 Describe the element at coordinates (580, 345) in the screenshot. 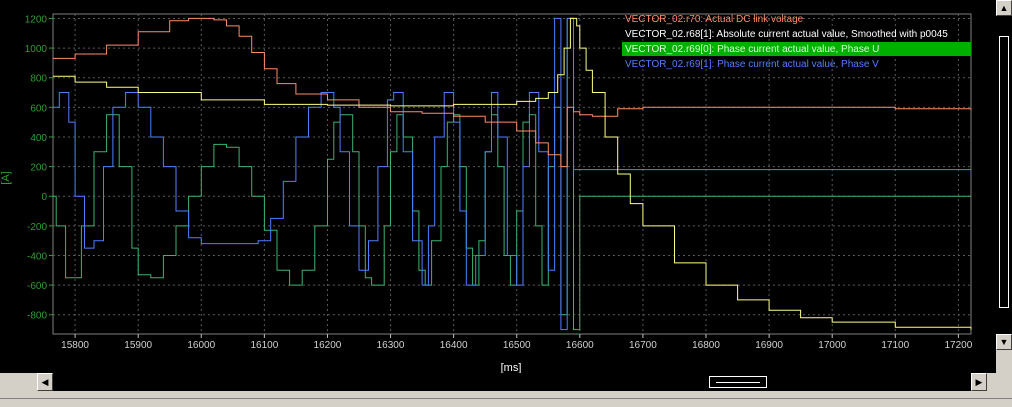

I see `x-tick-label: 16600` at that location.